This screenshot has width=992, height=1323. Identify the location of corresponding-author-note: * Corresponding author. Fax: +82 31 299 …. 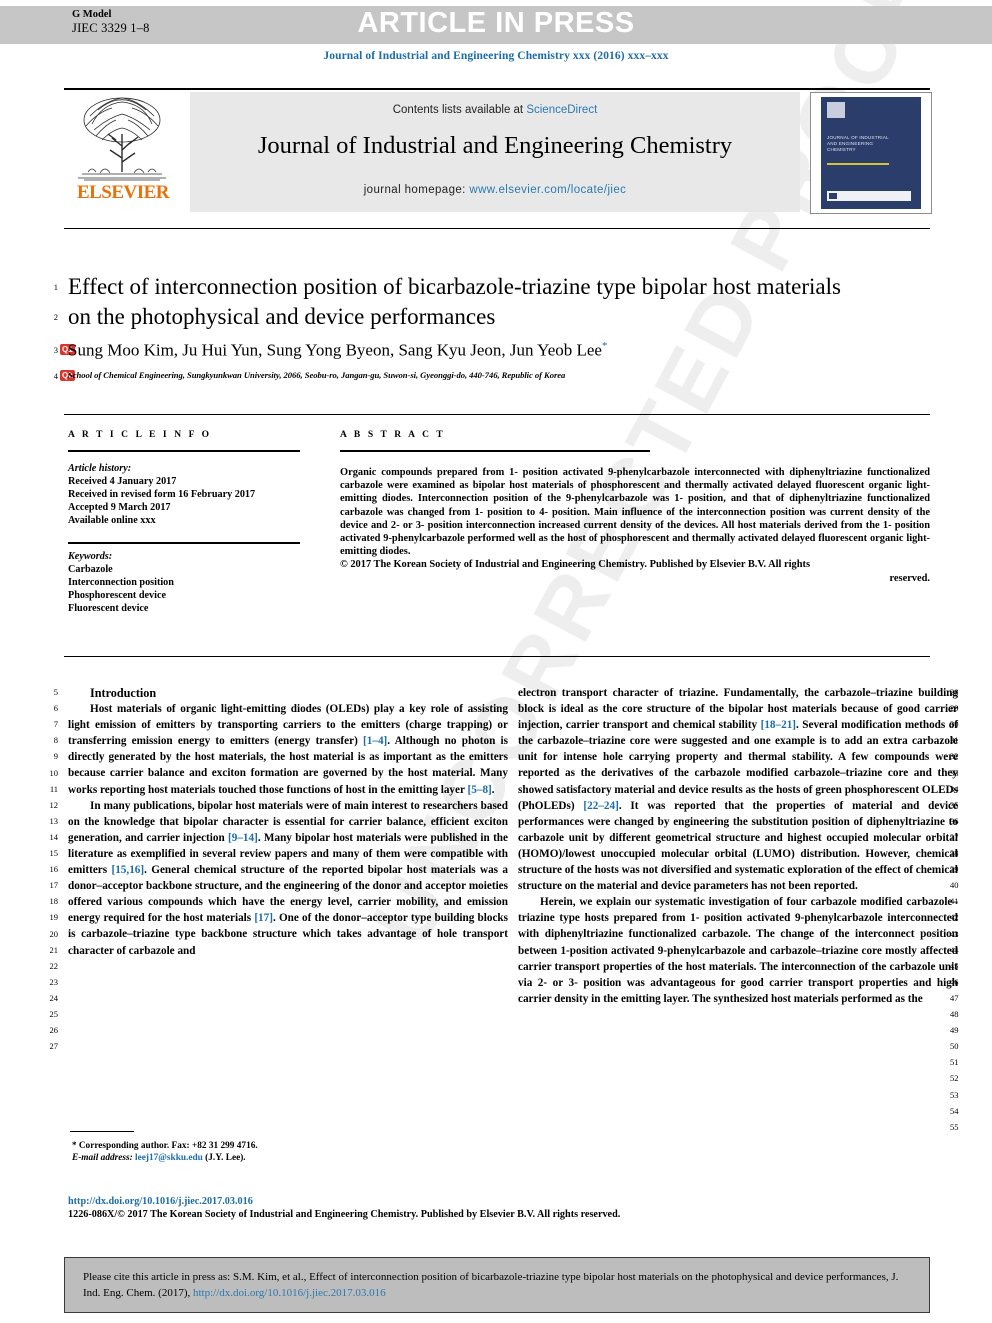
(287, 1145).